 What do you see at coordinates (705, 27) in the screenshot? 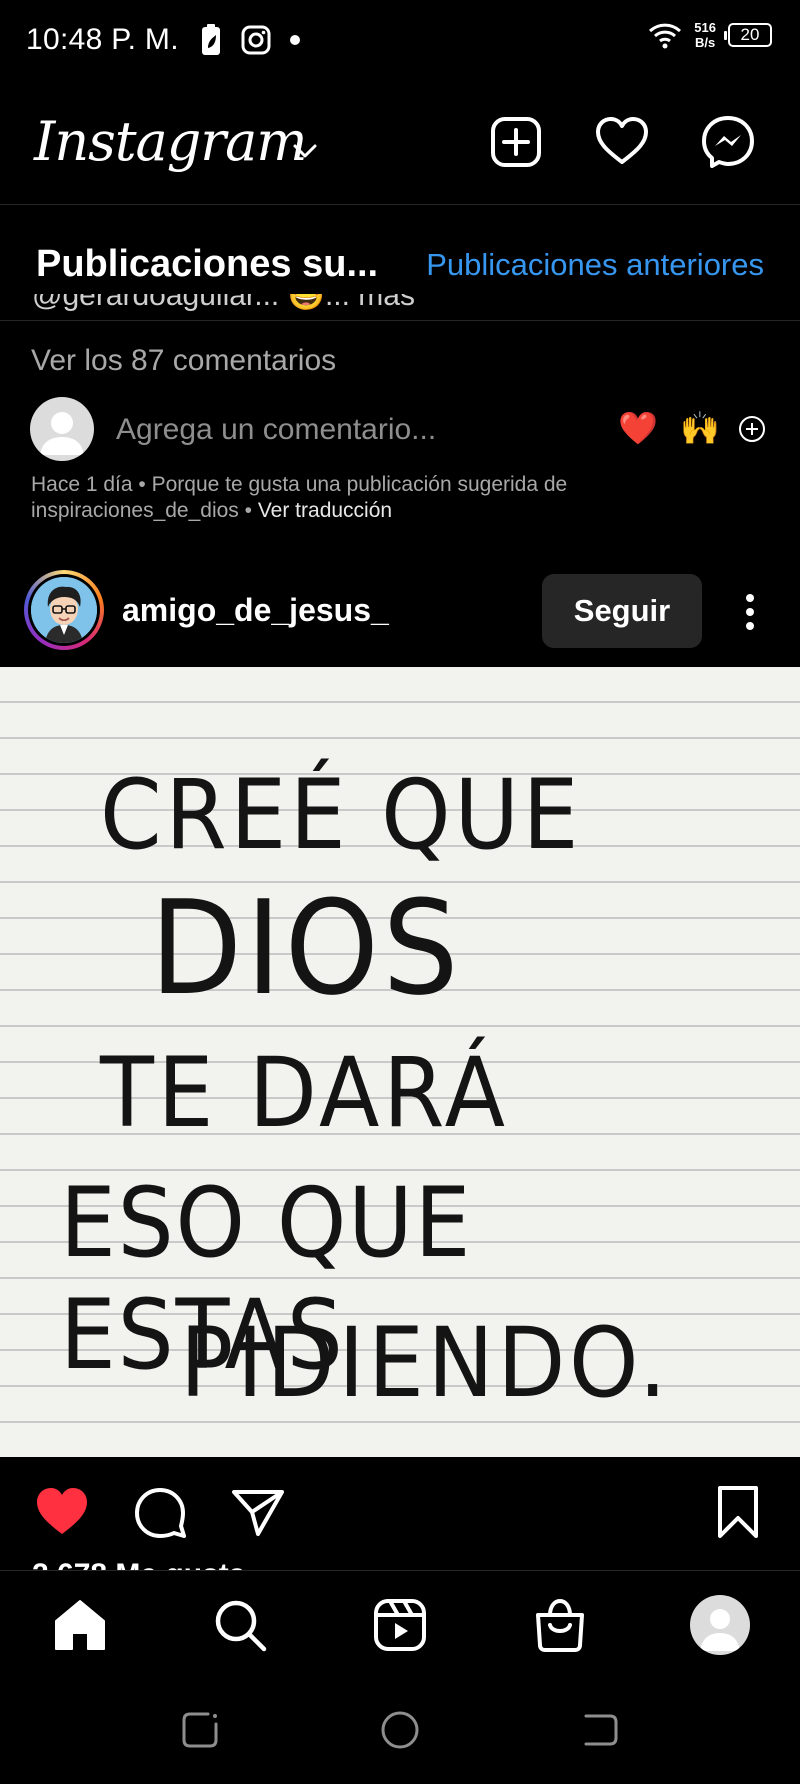
I see `net-speed-value: 516` at bounding box center [705, 27].